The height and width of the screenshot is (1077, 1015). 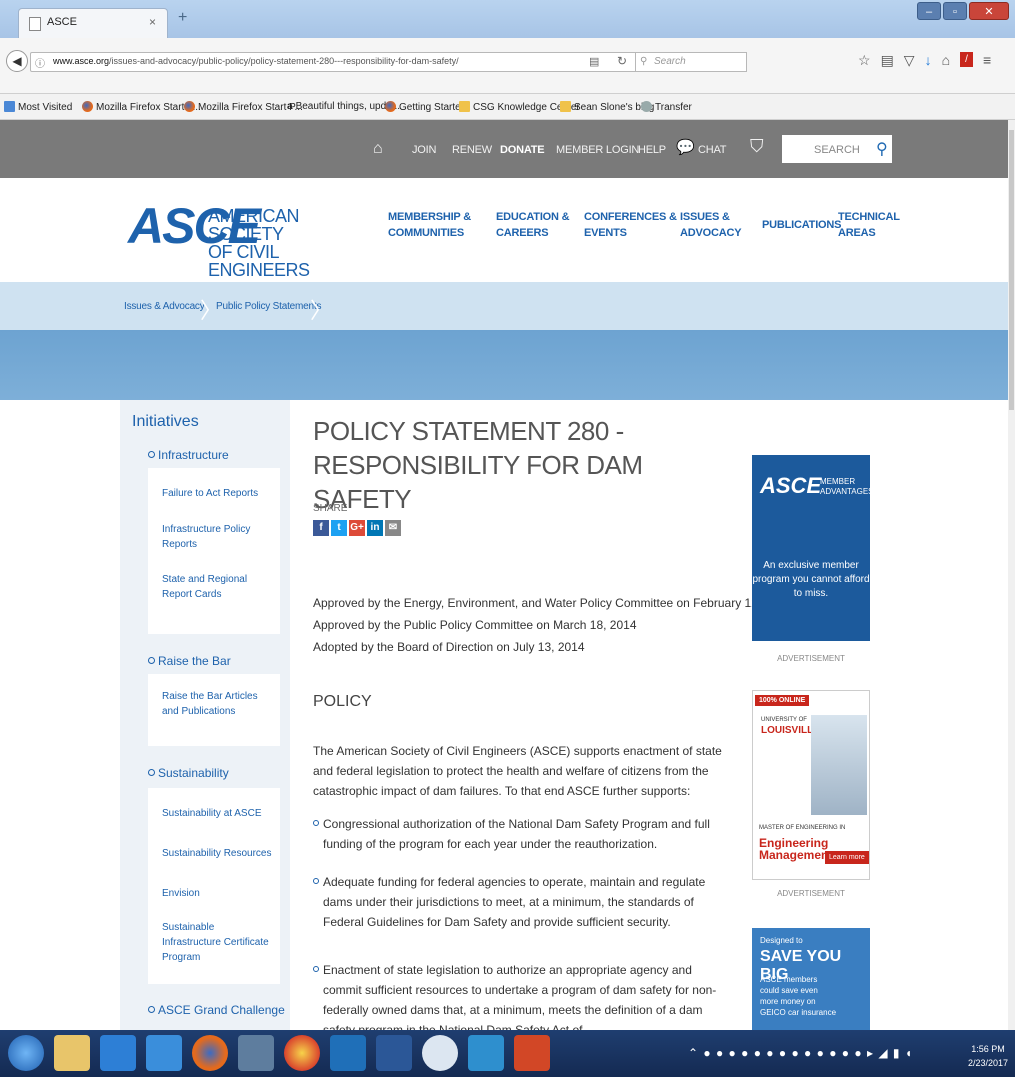 I want to click on chrome-icon, so click(x=302, y=1053).